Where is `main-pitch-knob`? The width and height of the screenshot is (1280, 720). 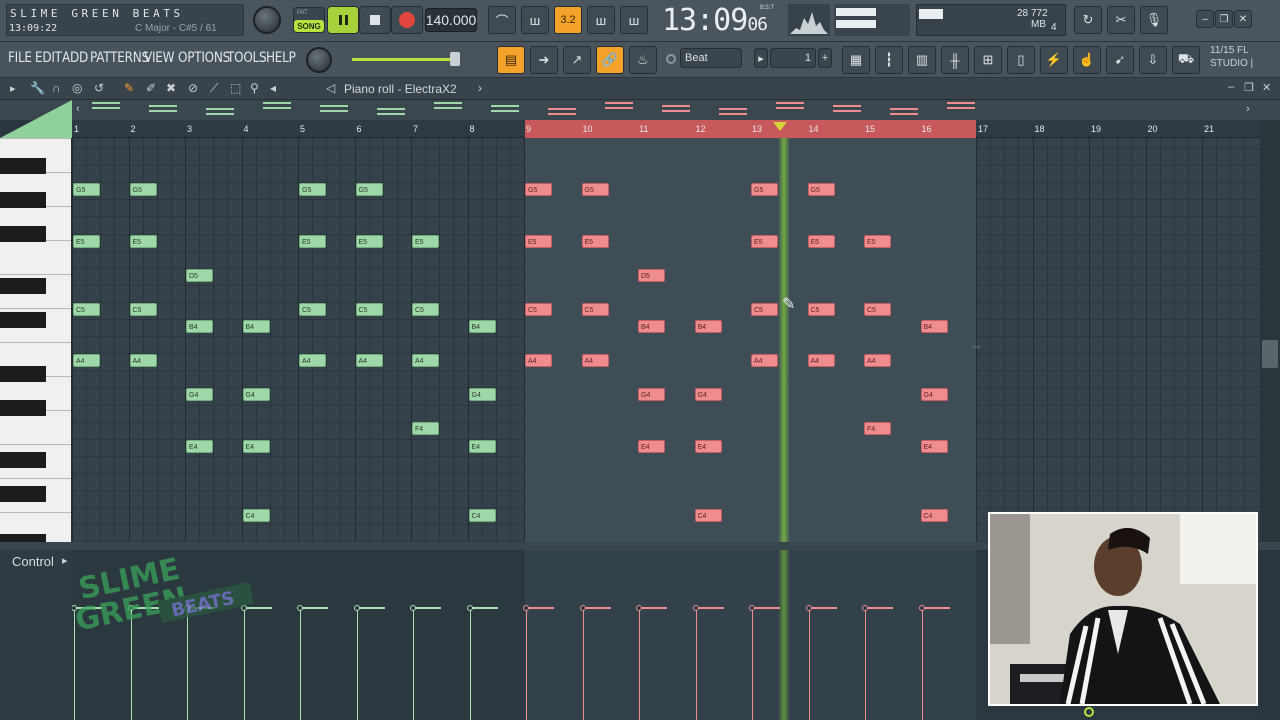
main-pitch-knob is located at coordinates (319, 60).